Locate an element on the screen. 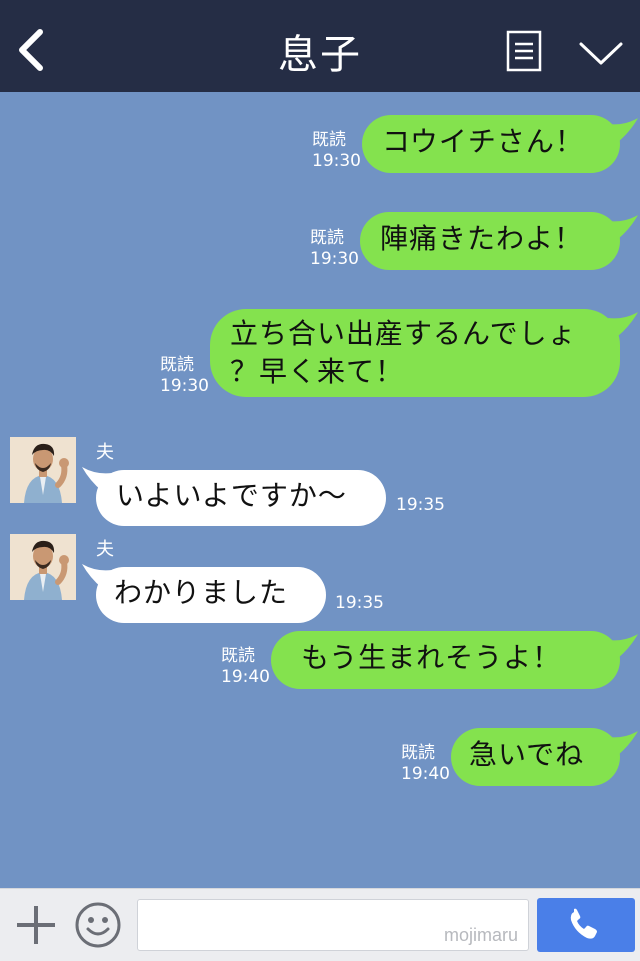 The image size is (640, 961). message-bubble-sent: 陣痛きたわよ！ is located at coordinates (490, 241).